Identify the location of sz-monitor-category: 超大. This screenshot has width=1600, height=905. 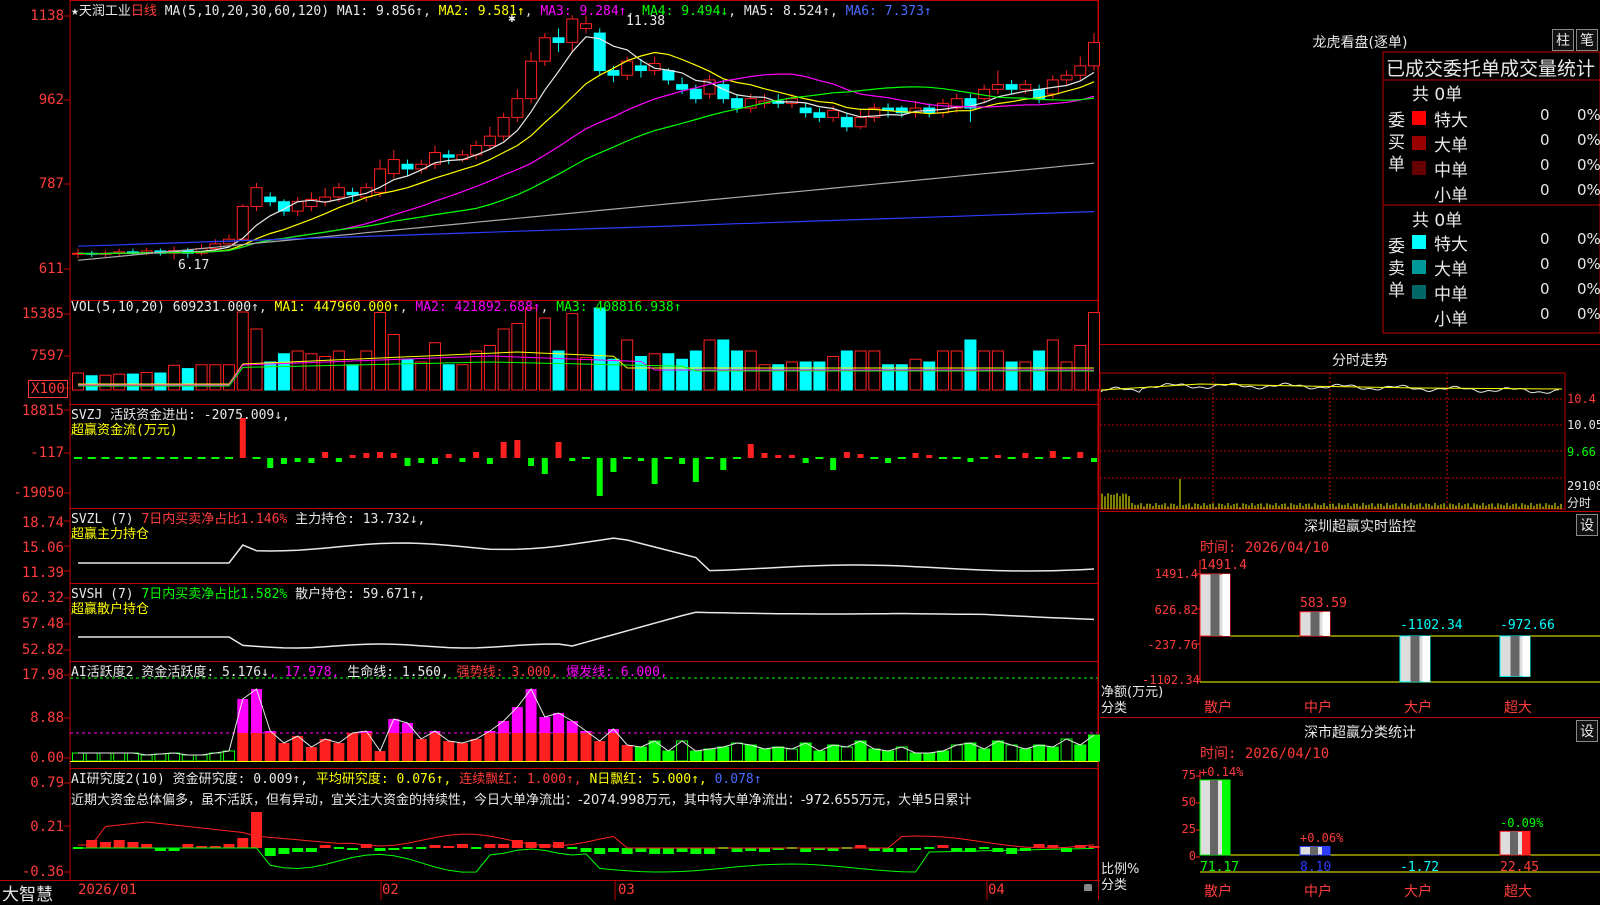
(1518, 708).